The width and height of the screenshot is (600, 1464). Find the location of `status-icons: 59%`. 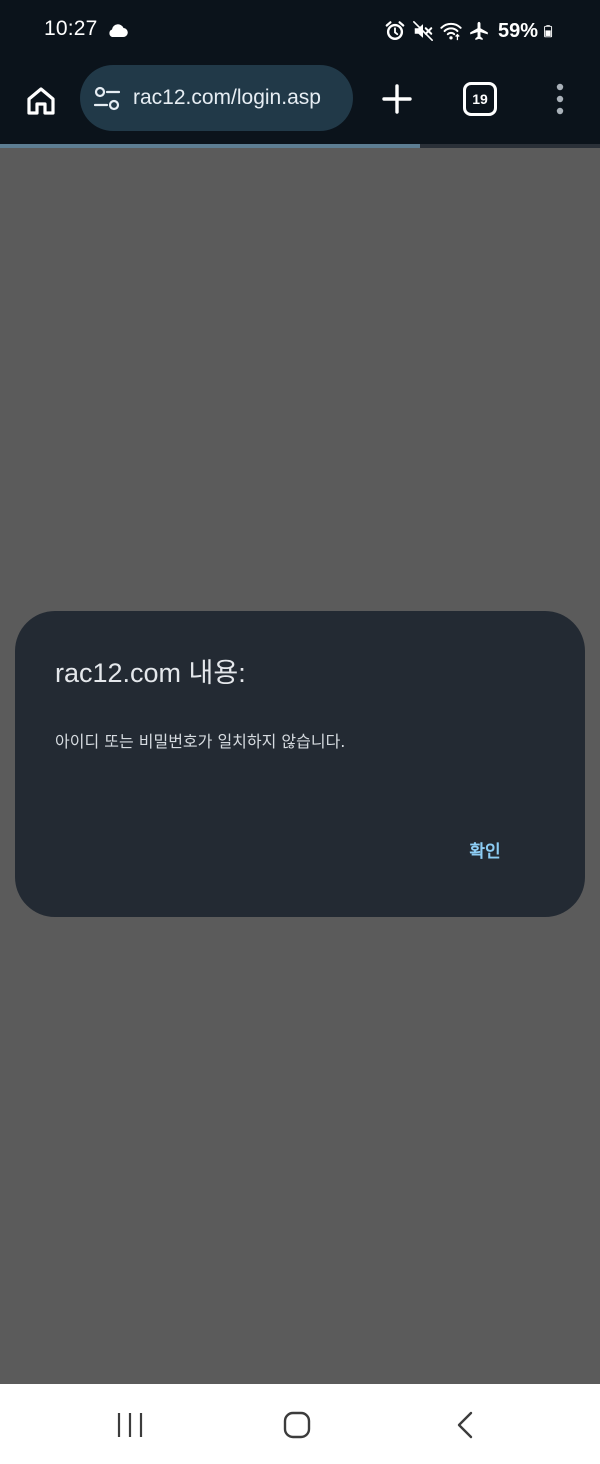

status-icons: 59% is located at coordinates (471, 31).